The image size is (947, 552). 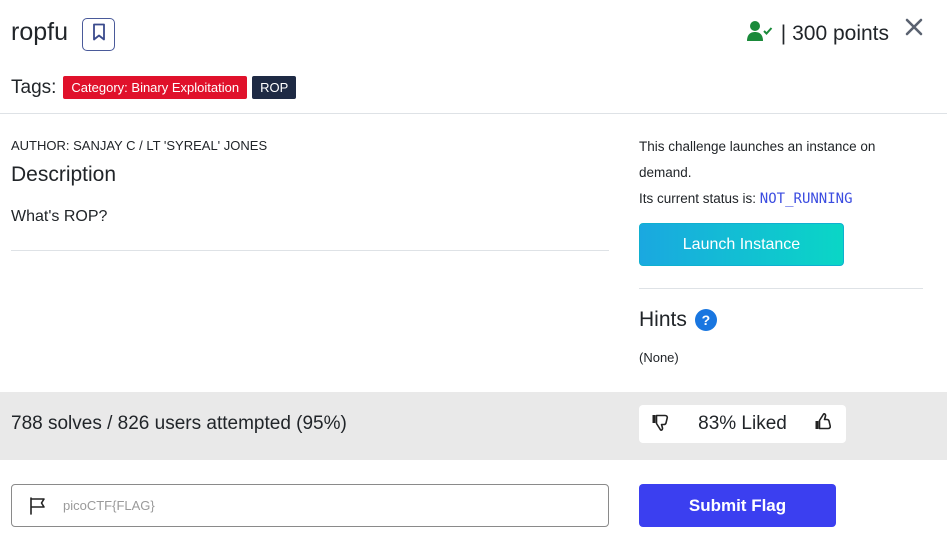 What do you see at coordinates (737, 505) in the screenshot?
I see `submit-flag-button: Submit Flag` at bounding box center [737, 505].